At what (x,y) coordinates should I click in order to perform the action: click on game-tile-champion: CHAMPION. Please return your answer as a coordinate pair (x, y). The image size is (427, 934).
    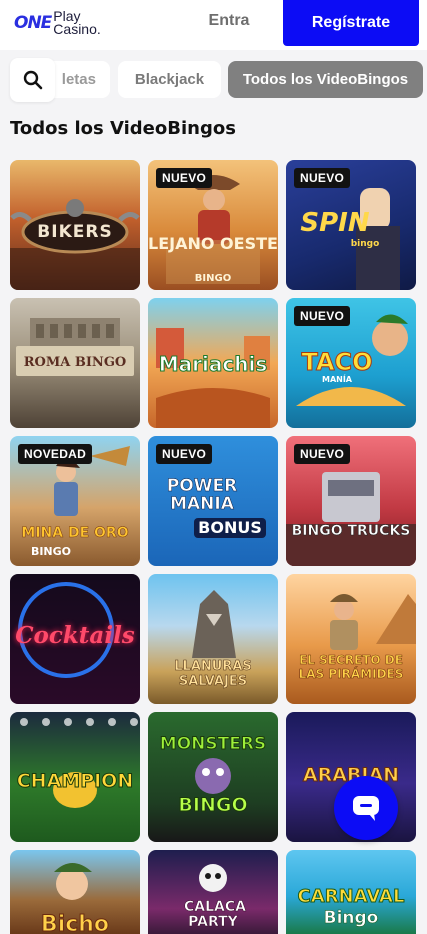
    Looking at the image, I should click on (75, 777).